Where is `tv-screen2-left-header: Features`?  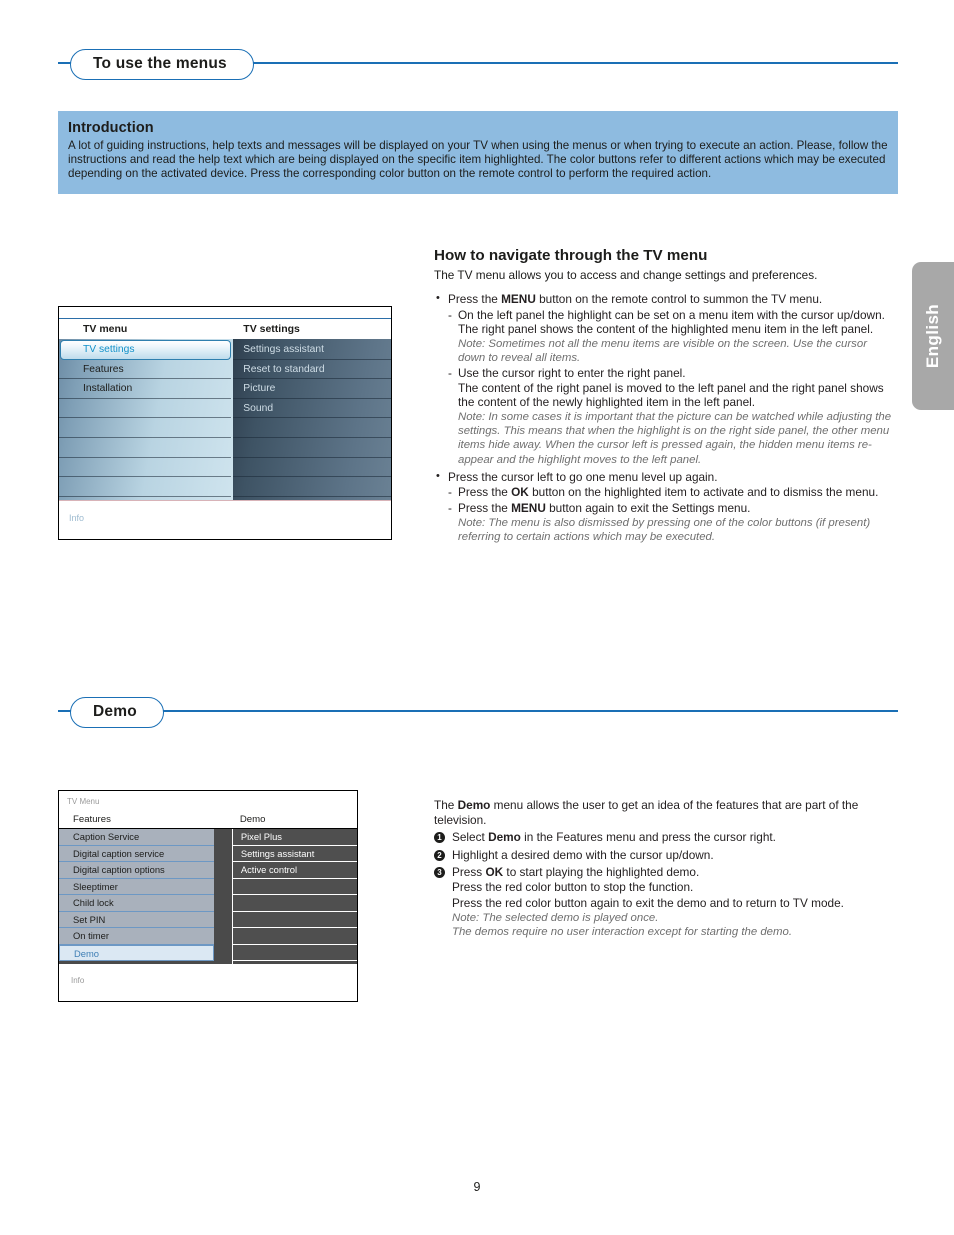
tv-screen2-left-header: Features is located at coordinates (92, 819).